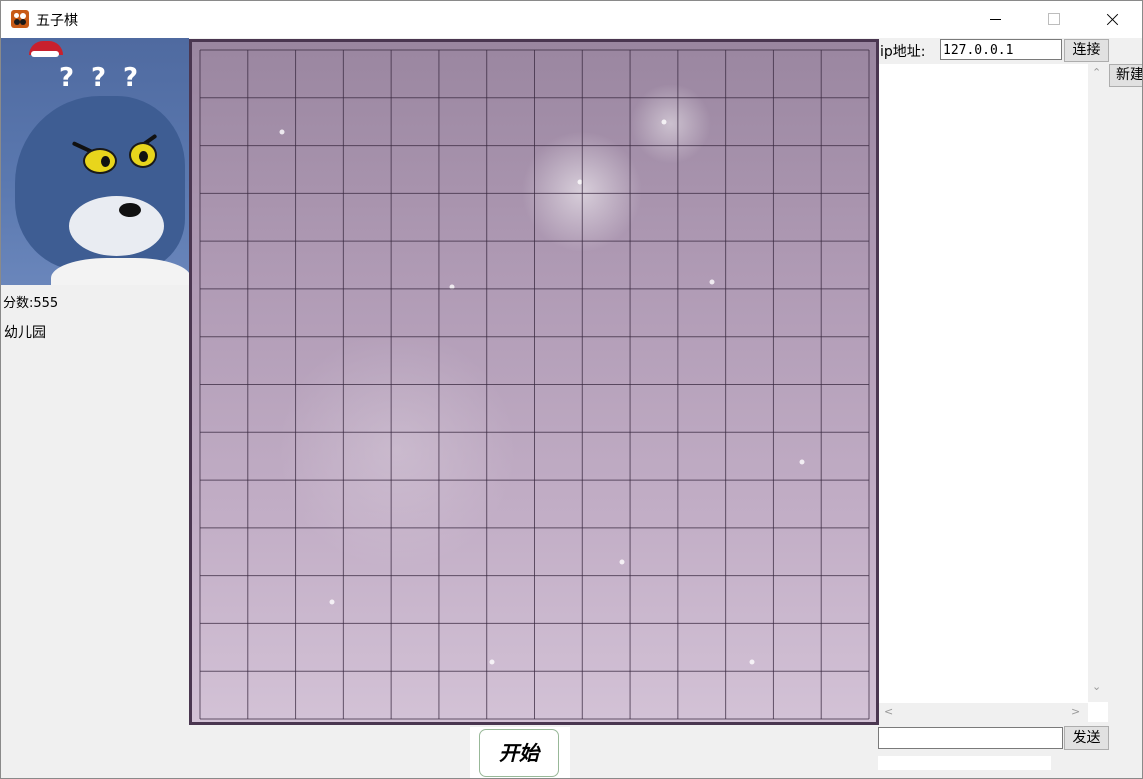 The image size is (1143, 779). Describe the element at coordinates (1001, 49) in the screenshot. I see `ip-address-input: 127.0.0.1` at that location.